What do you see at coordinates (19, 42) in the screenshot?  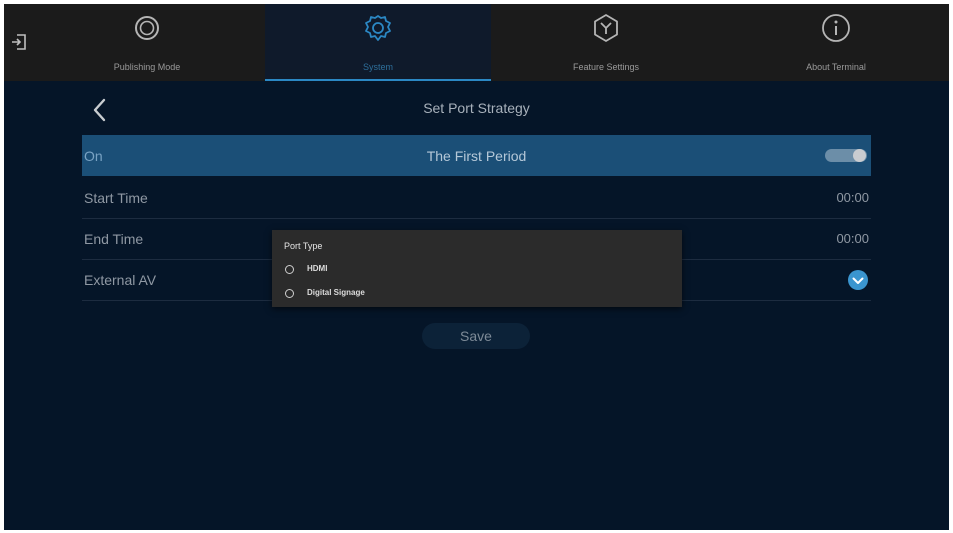 I see `exit-icon` at bounding box center [19, 42].